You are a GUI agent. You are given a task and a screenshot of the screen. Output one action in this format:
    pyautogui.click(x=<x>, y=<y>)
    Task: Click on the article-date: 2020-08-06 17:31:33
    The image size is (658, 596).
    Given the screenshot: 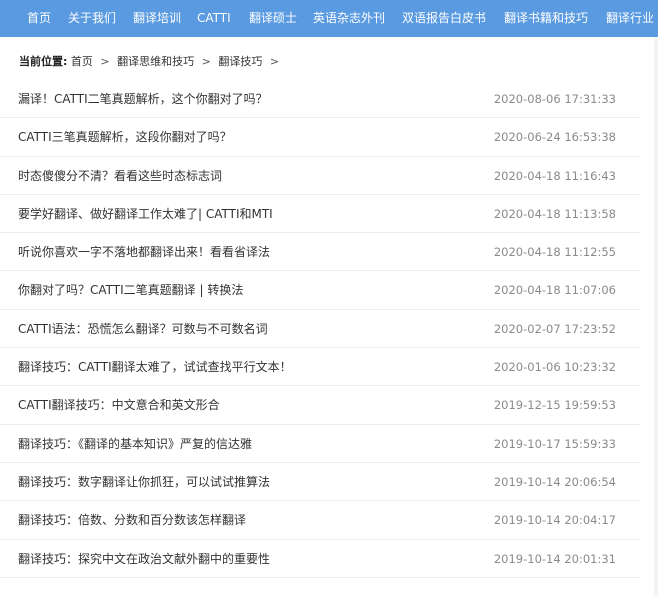 What is the action you would take?
    pyautogui.click(x=554, y=99)
    